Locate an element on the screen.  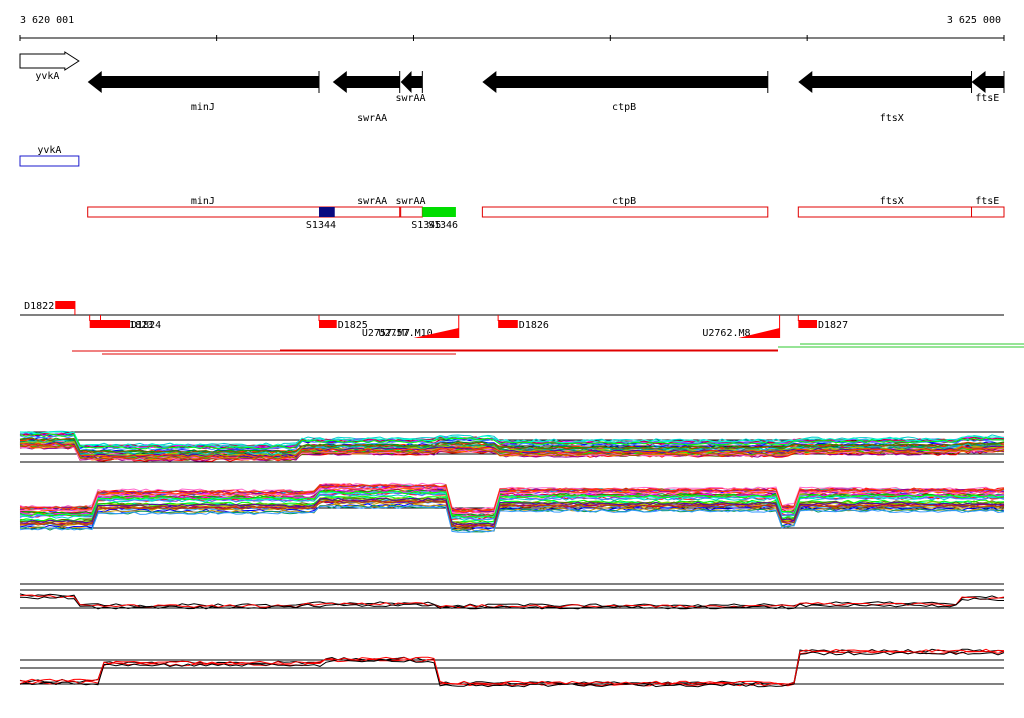
feature-track-red: minJ swrAA swrAA ctpB ftsX ftsE is located at coordinates (546, 207).